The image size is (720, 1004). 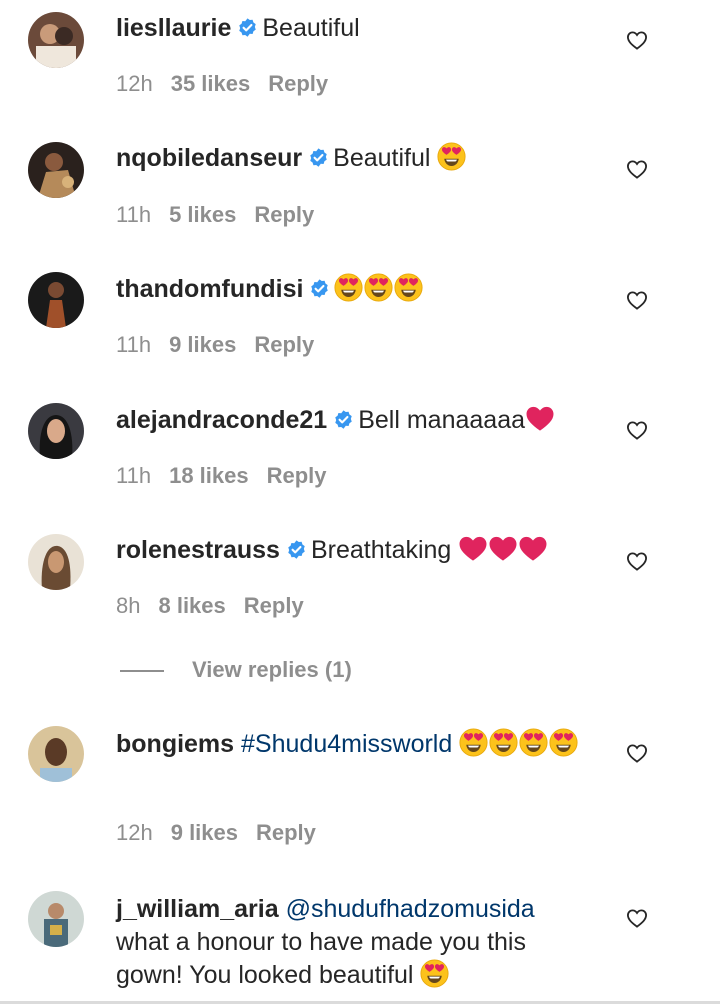 What do you see at coordinates (410, 909) in the screenshot?
I see `mention-link: @shudufhadzomusida` at bounding box center [410, 909].